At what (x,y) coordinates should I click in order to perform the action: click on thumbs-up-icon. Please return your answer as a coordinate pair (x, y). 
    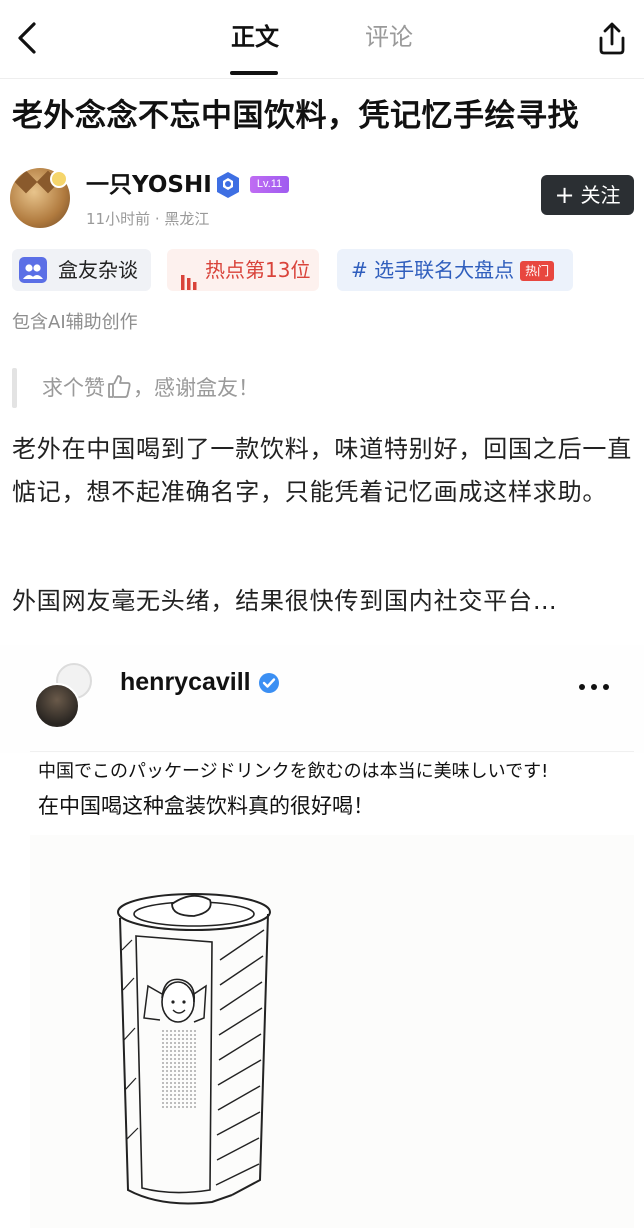
    Looking at the image, I should click on (119, 386).